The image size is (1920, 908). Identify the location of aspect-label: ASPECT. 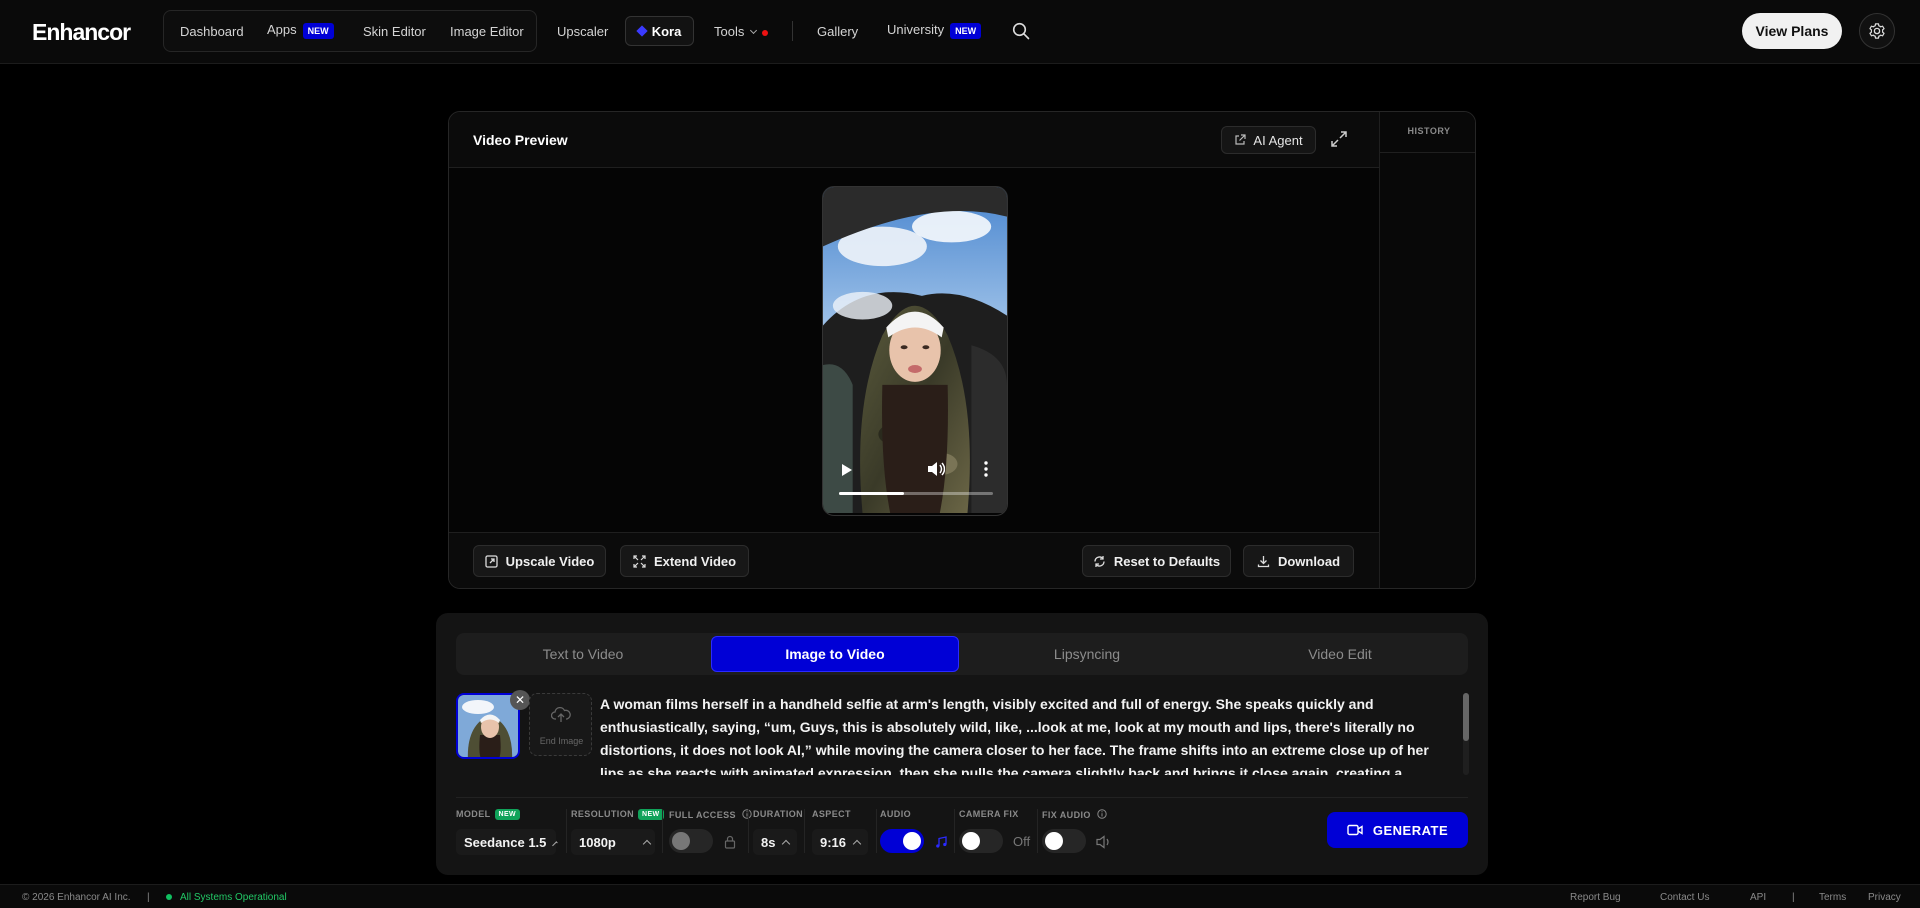
(831, 814).